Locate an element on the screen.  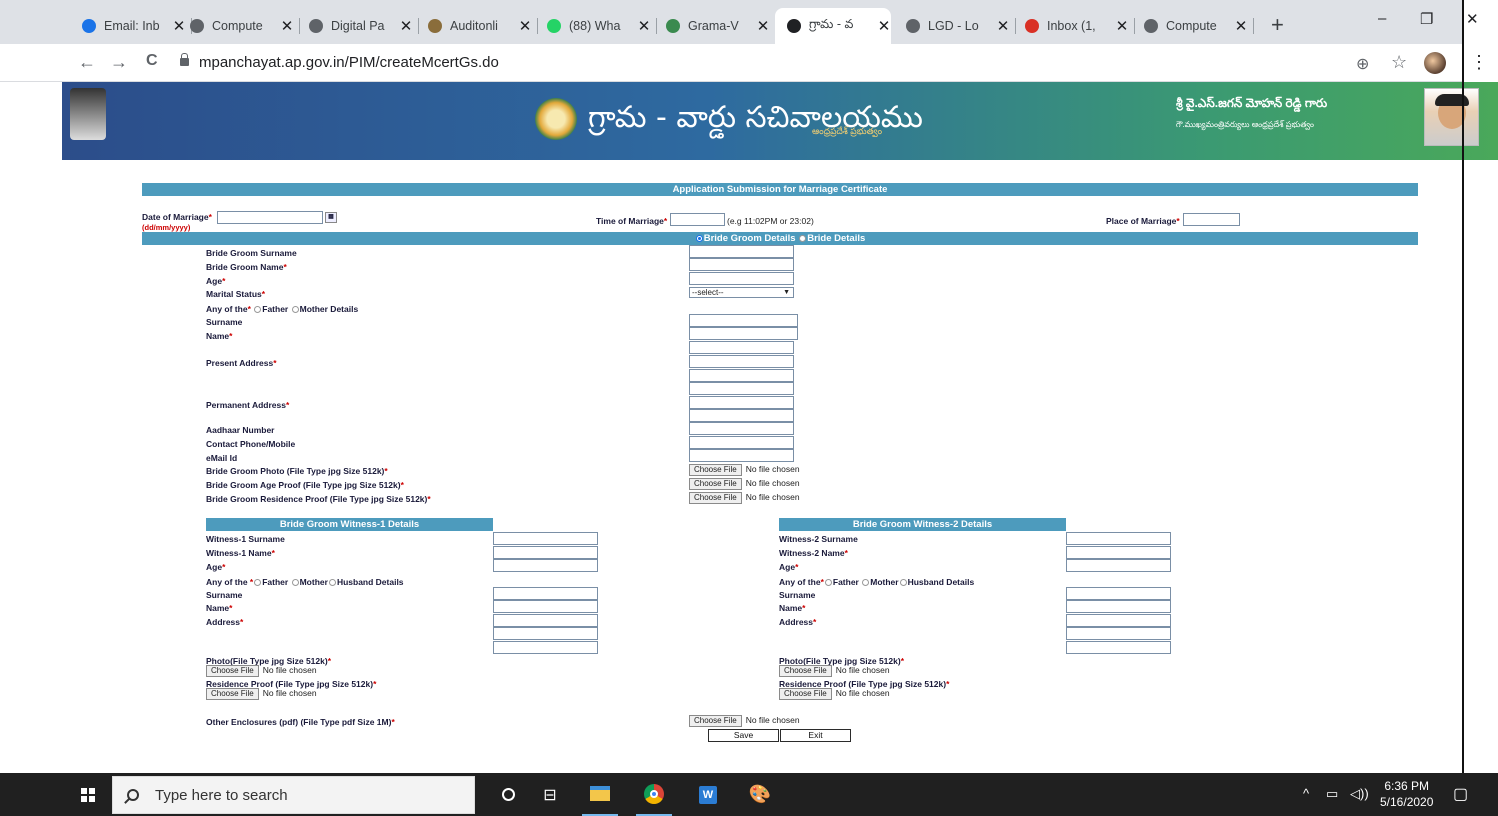
chrome-icon is located at coordinates (654, 794).